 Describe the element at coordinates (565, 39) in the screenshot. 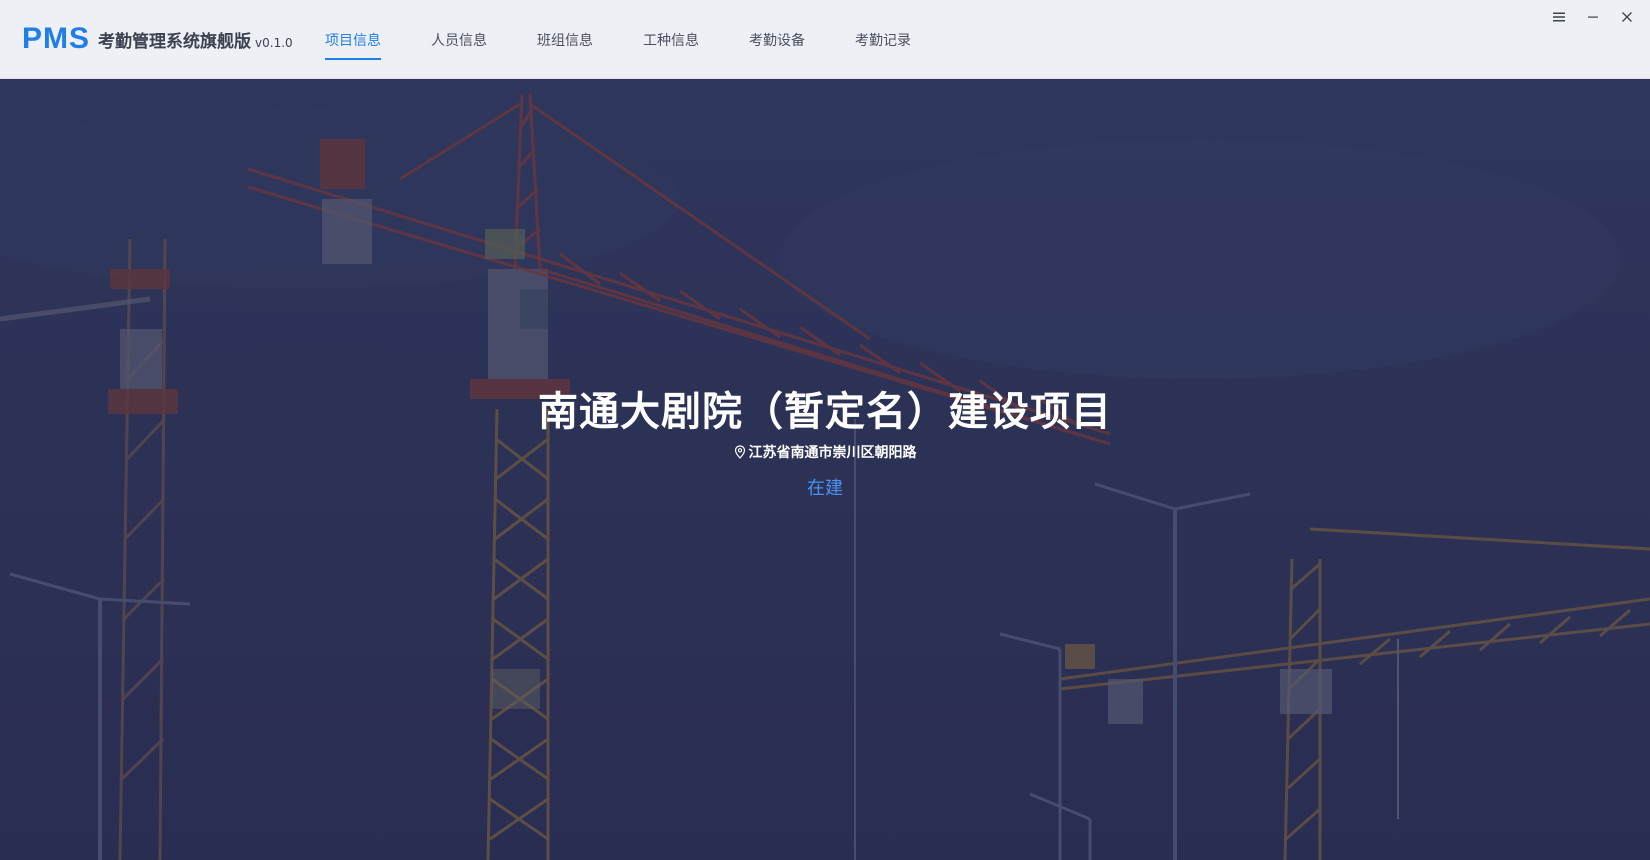

I see `tab-team-info: 班组信息` at that location.